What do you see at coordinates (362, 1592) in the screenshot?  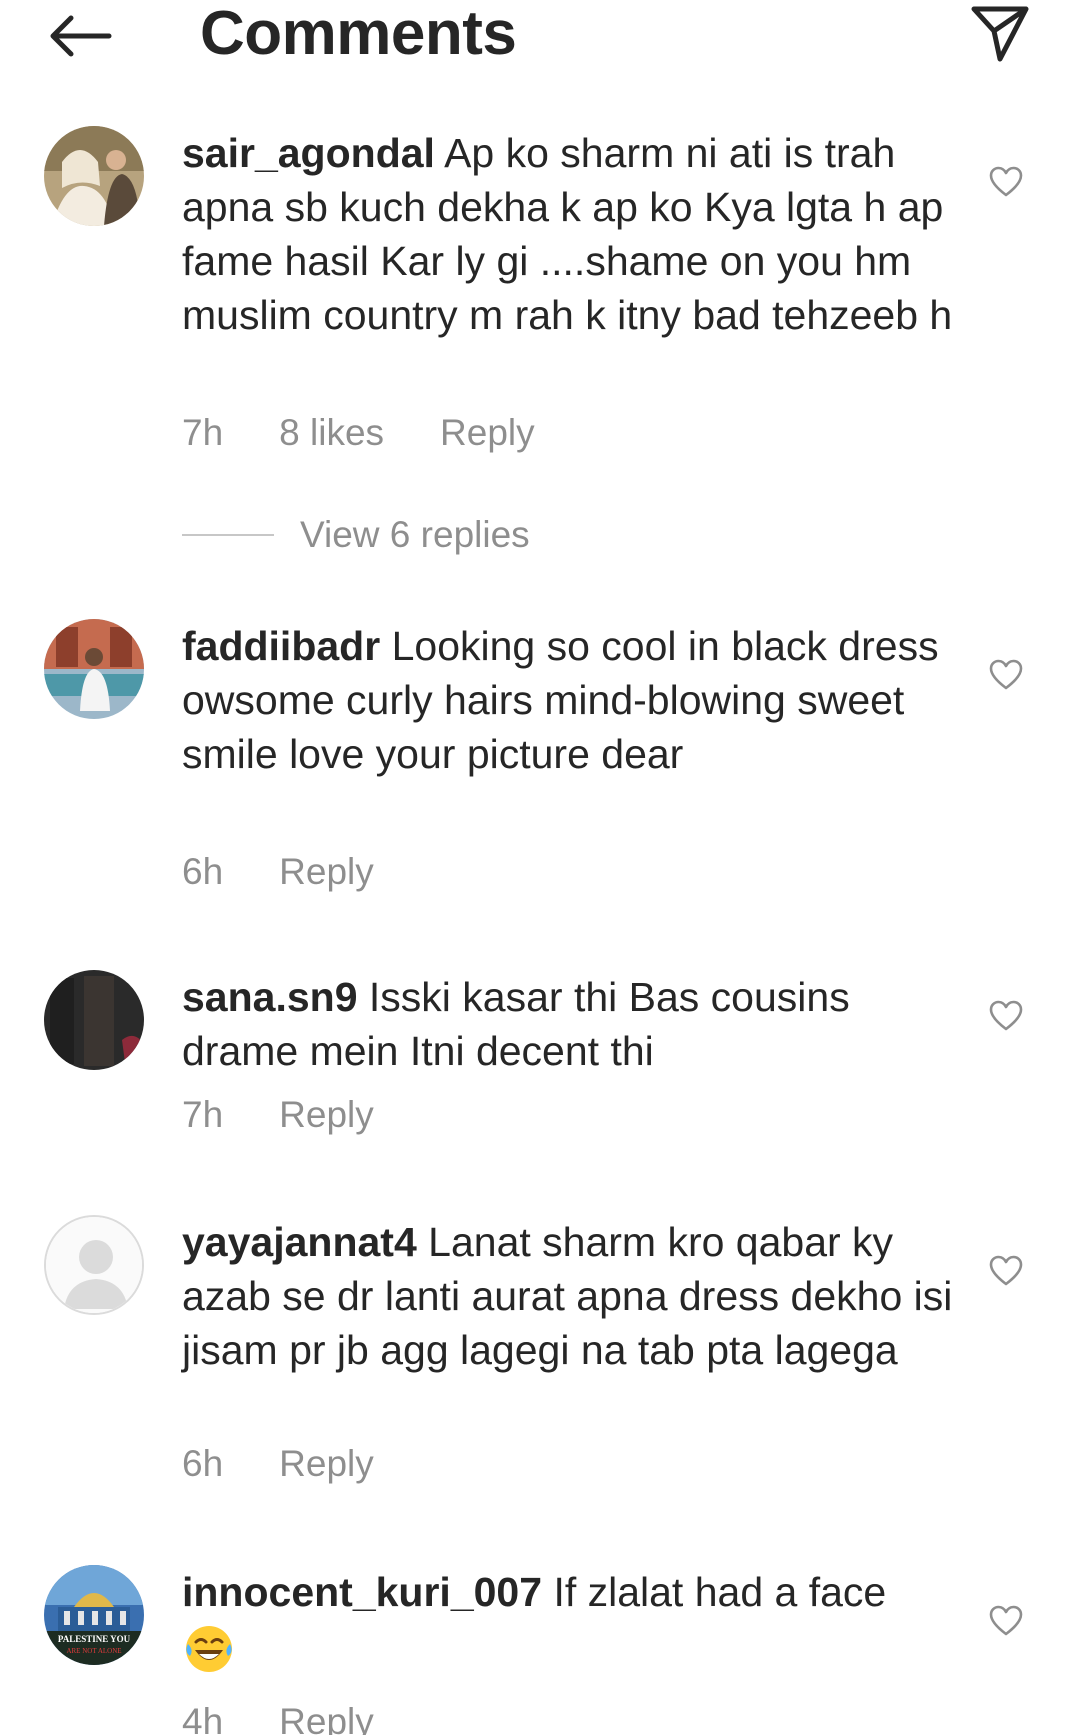 I see `comment-username: innocent_kuri_007` at bounding box center [362, 1592].